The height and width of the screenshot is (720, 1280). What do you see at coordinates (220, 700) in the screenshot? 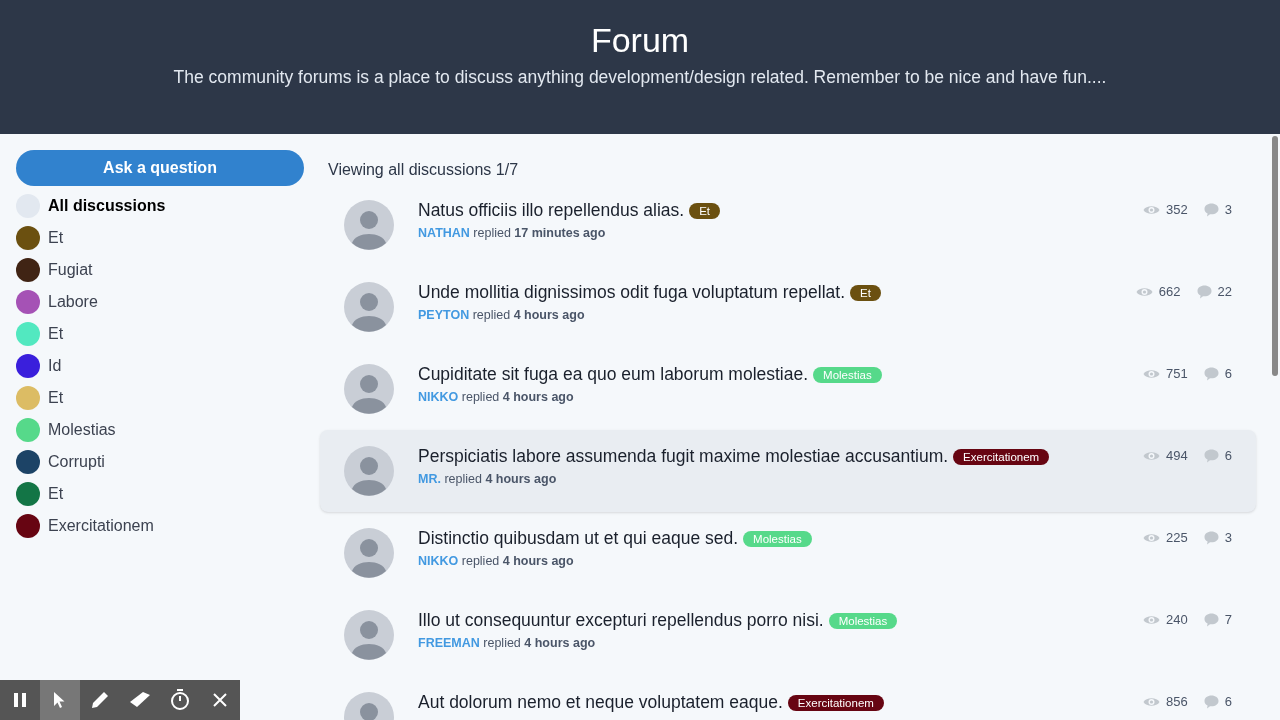
I see `close-icon` at bounding box center [220, 700].